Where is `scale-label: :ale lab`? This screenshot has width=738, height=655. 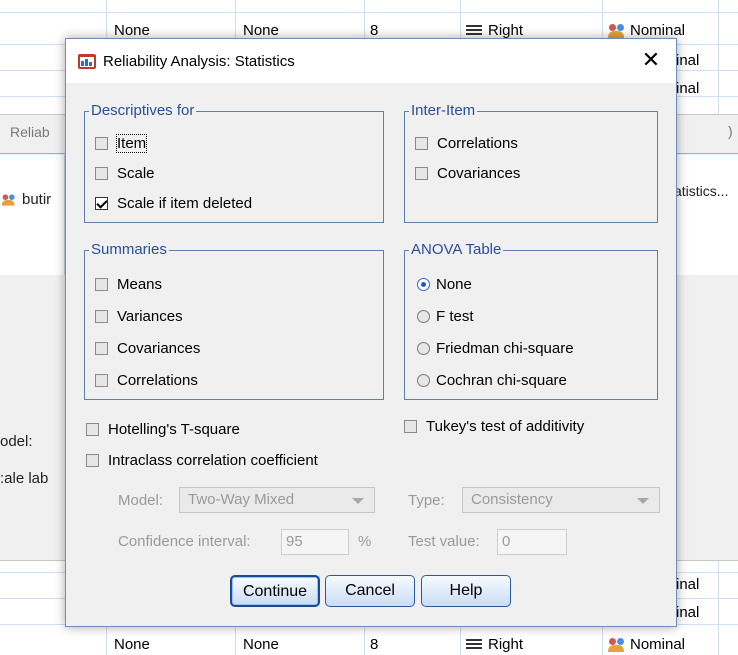
scale-label: :ale lab is located at coordinates (24, 478).